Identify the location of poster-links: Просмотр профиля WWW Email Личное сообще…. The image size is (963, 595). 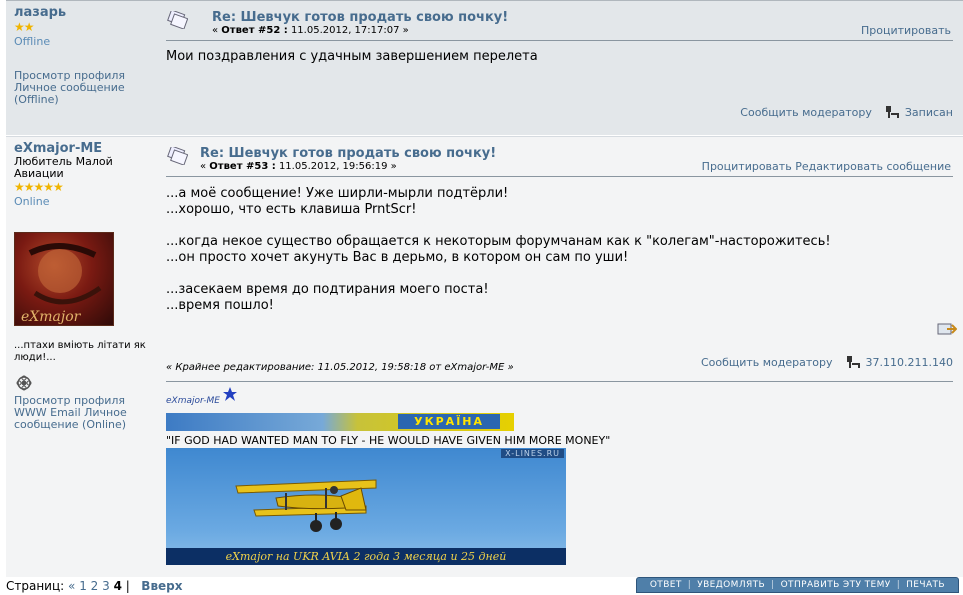
(84, 413).